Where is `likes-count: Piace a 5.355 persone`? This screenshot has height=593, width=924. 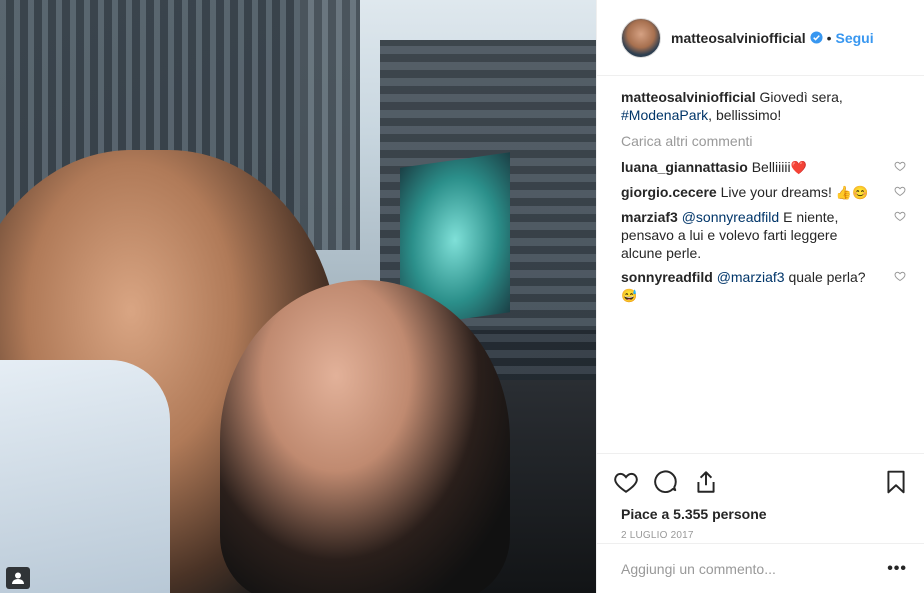 likes-count: Piace a 5.355 persone is located at coordinates (761, 514).